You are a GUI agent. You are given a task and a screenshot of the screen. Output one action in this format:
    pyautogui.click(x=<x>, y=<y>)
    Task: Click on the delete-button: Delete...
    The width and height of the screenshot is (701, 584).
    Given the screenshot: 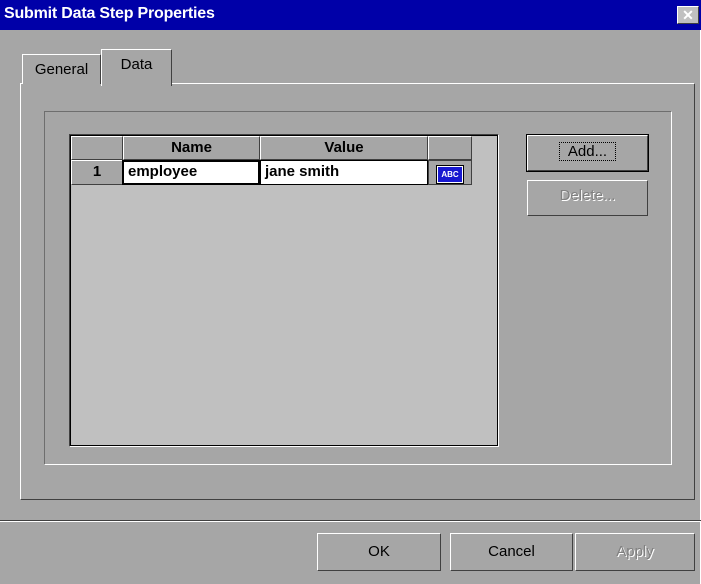 What is the action you would take?
    pyautogui.click(x=587, y=198)
    